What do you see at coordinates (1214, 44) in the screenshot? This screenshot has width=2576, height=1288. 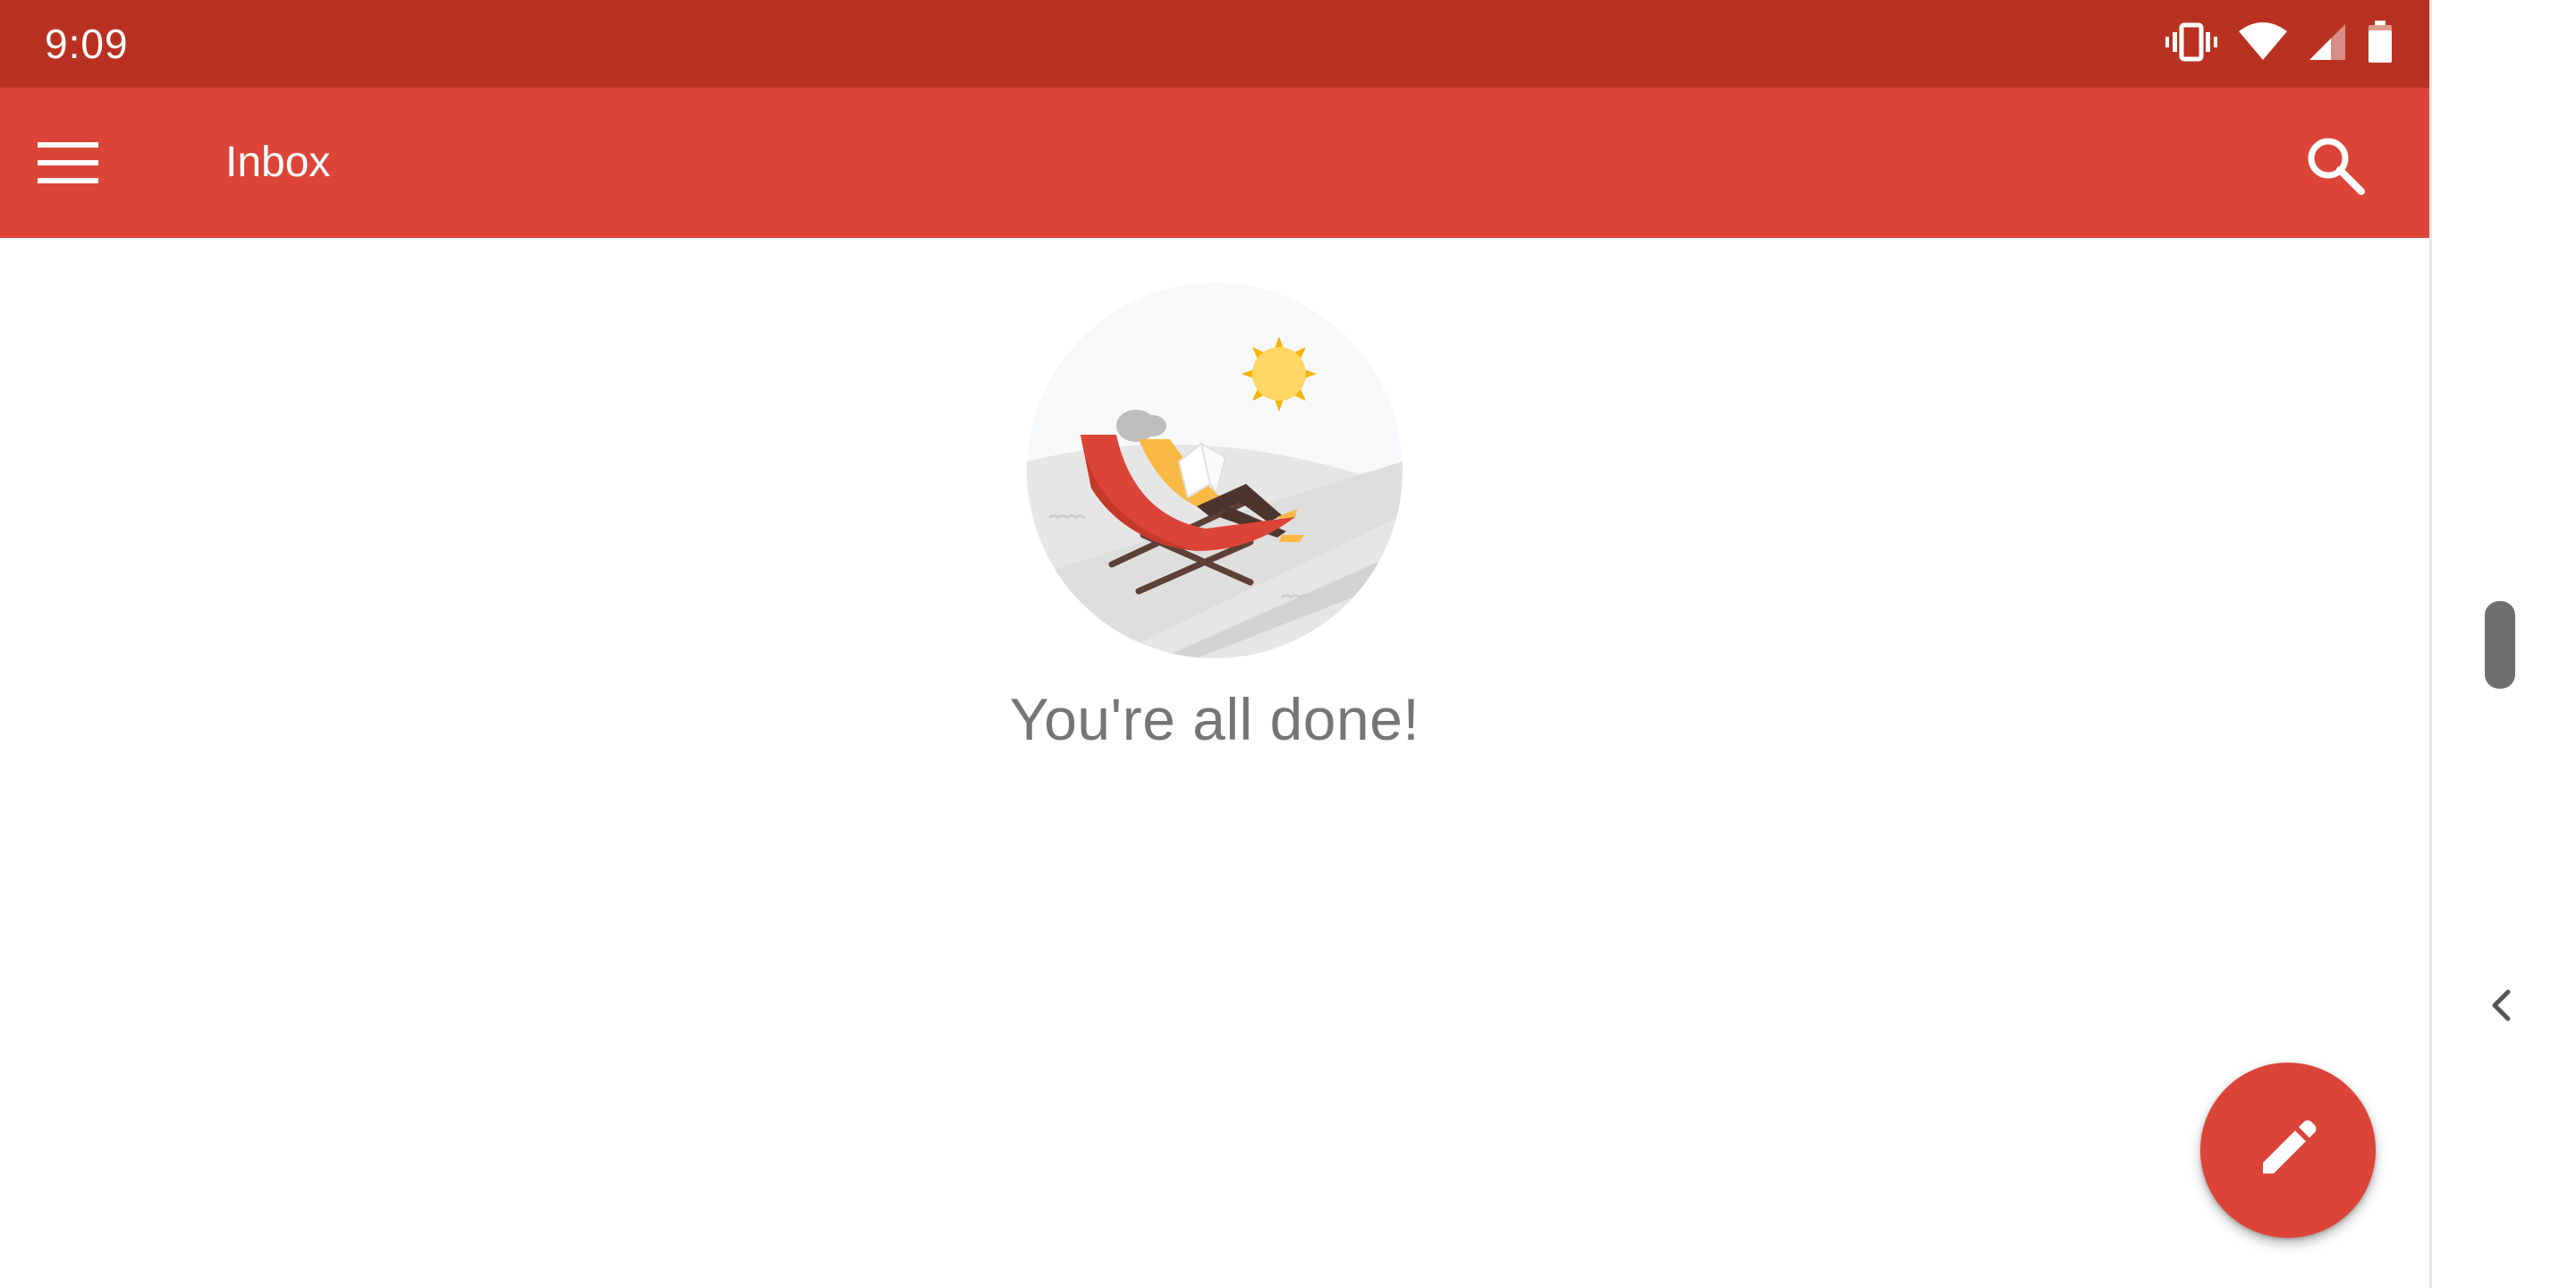 I see `status-bar: 9:09` at bounding box center [1214, 44].